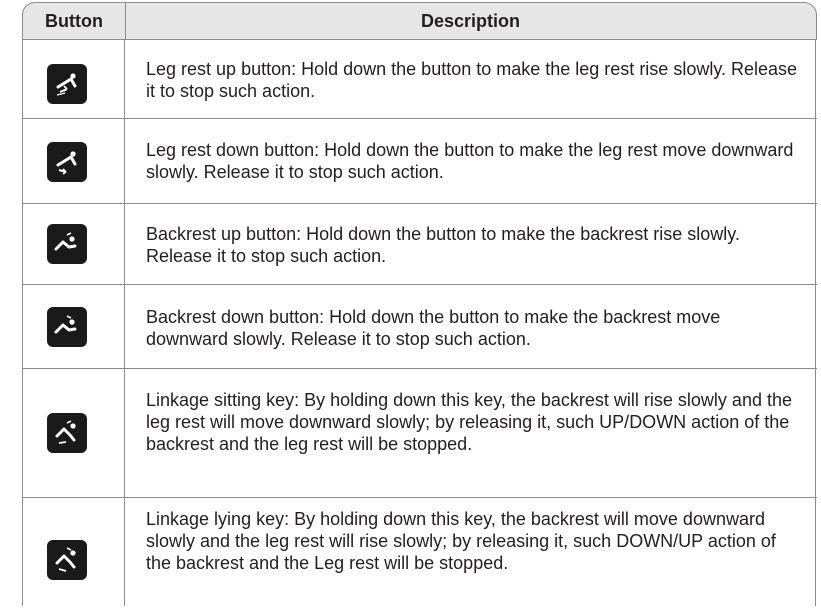  What do you see at coordinates (67, 433) in the screenshot?
I see `linkage-sitting-icon` at bounding box center [67, 433].